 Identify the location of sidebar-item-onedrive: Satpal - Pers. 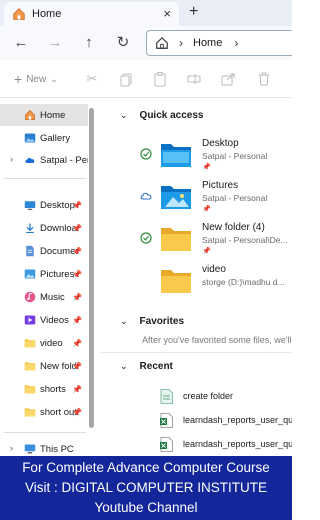
(44, 160).